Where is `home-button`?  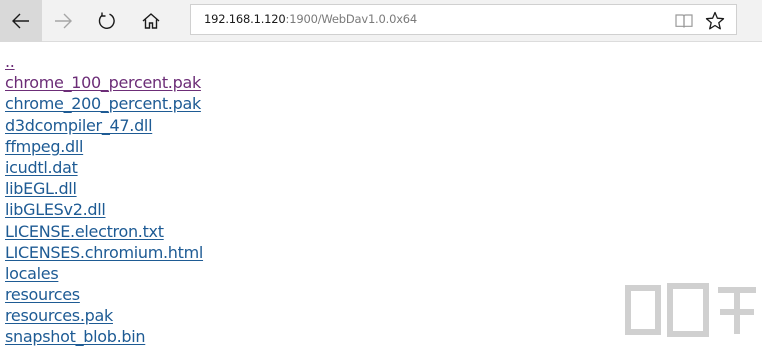 home-button is located at coordinates (151, 21).